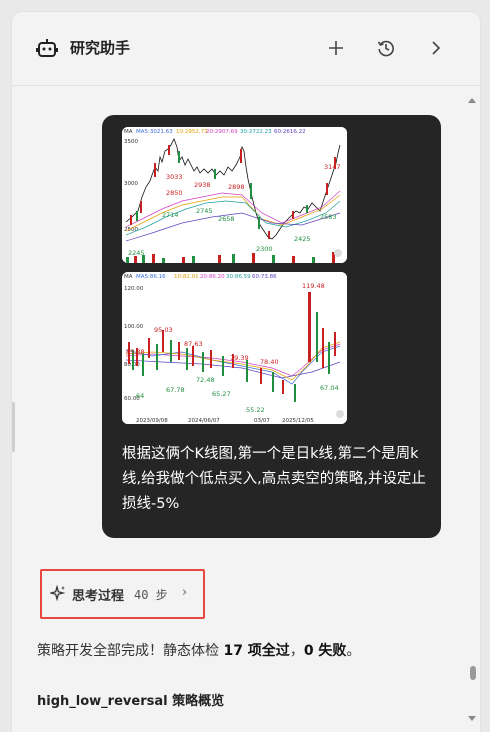 The image size is (490, 732). What do you see at coordinates (131, 184) in the screenshot?
I see `y-tick-3000: 3000` at bounding box center [131, 184].